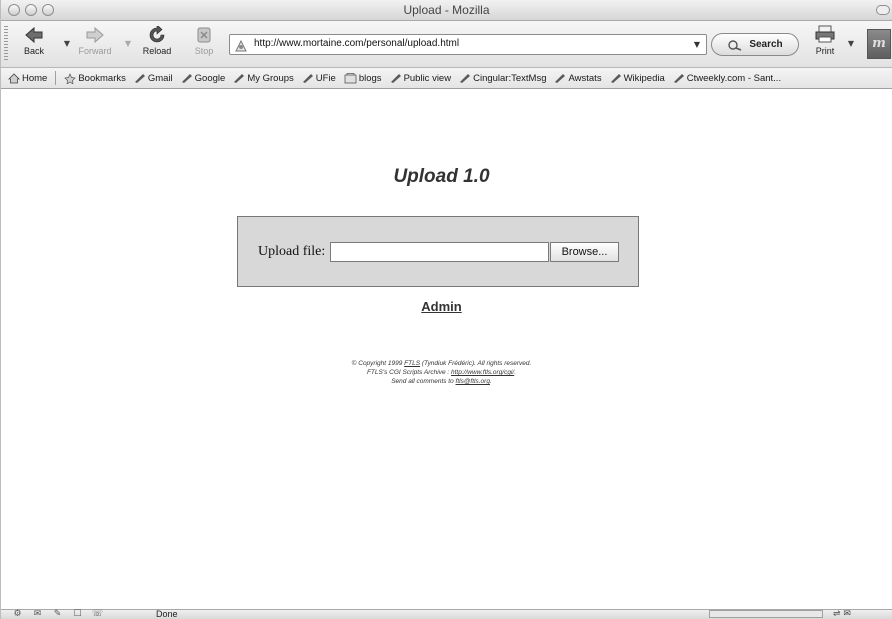 Image resolution: width=892 pixels, height=619 pixels. What do you see at coordinates (128, 44) in the screenshot?
I see `forward-history-dropdown: ▼` at bounding box center [128, 44].